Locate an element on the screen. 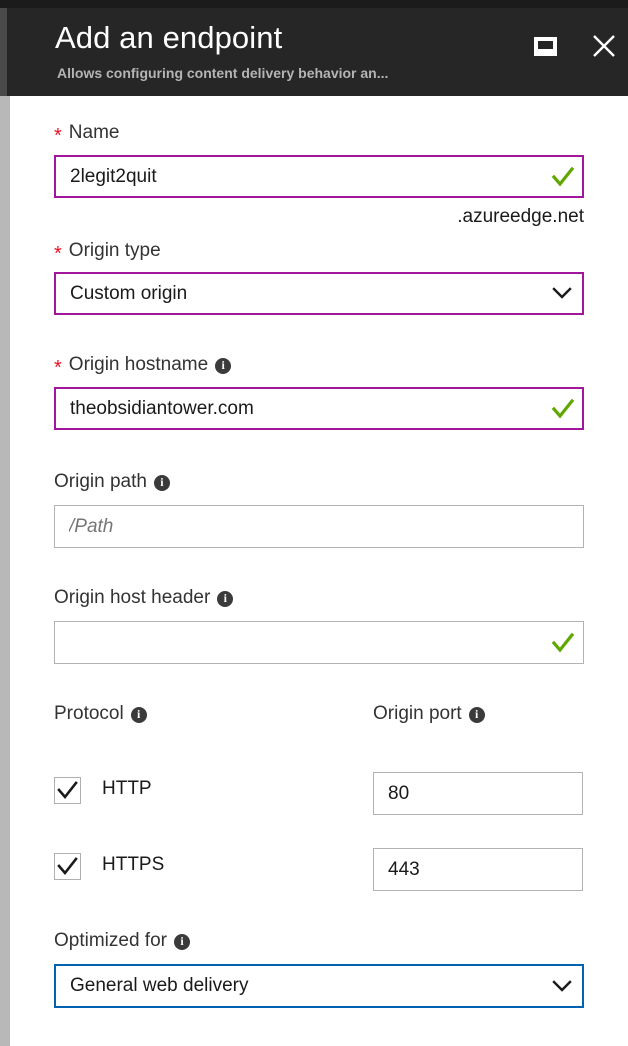  protocol-https-checkbox is located at coordinates (67, 866).